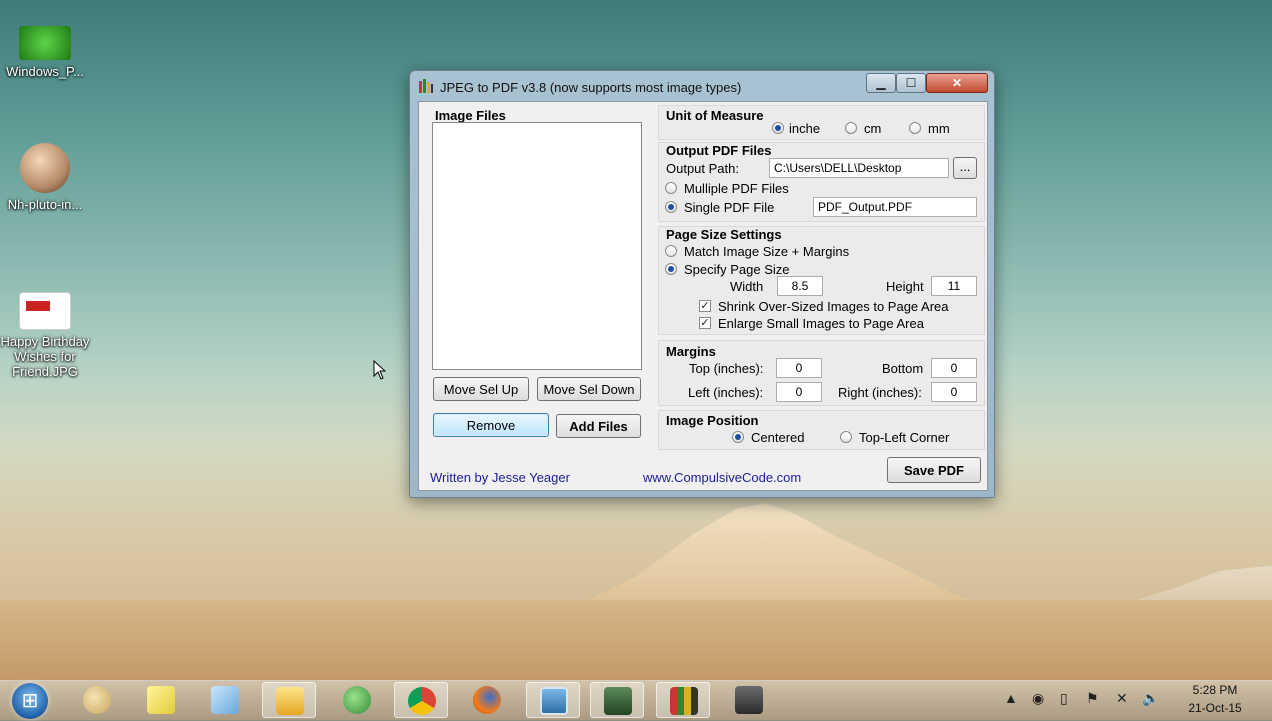  I want to click on image-files-label: Image Files, so click(470, 115).